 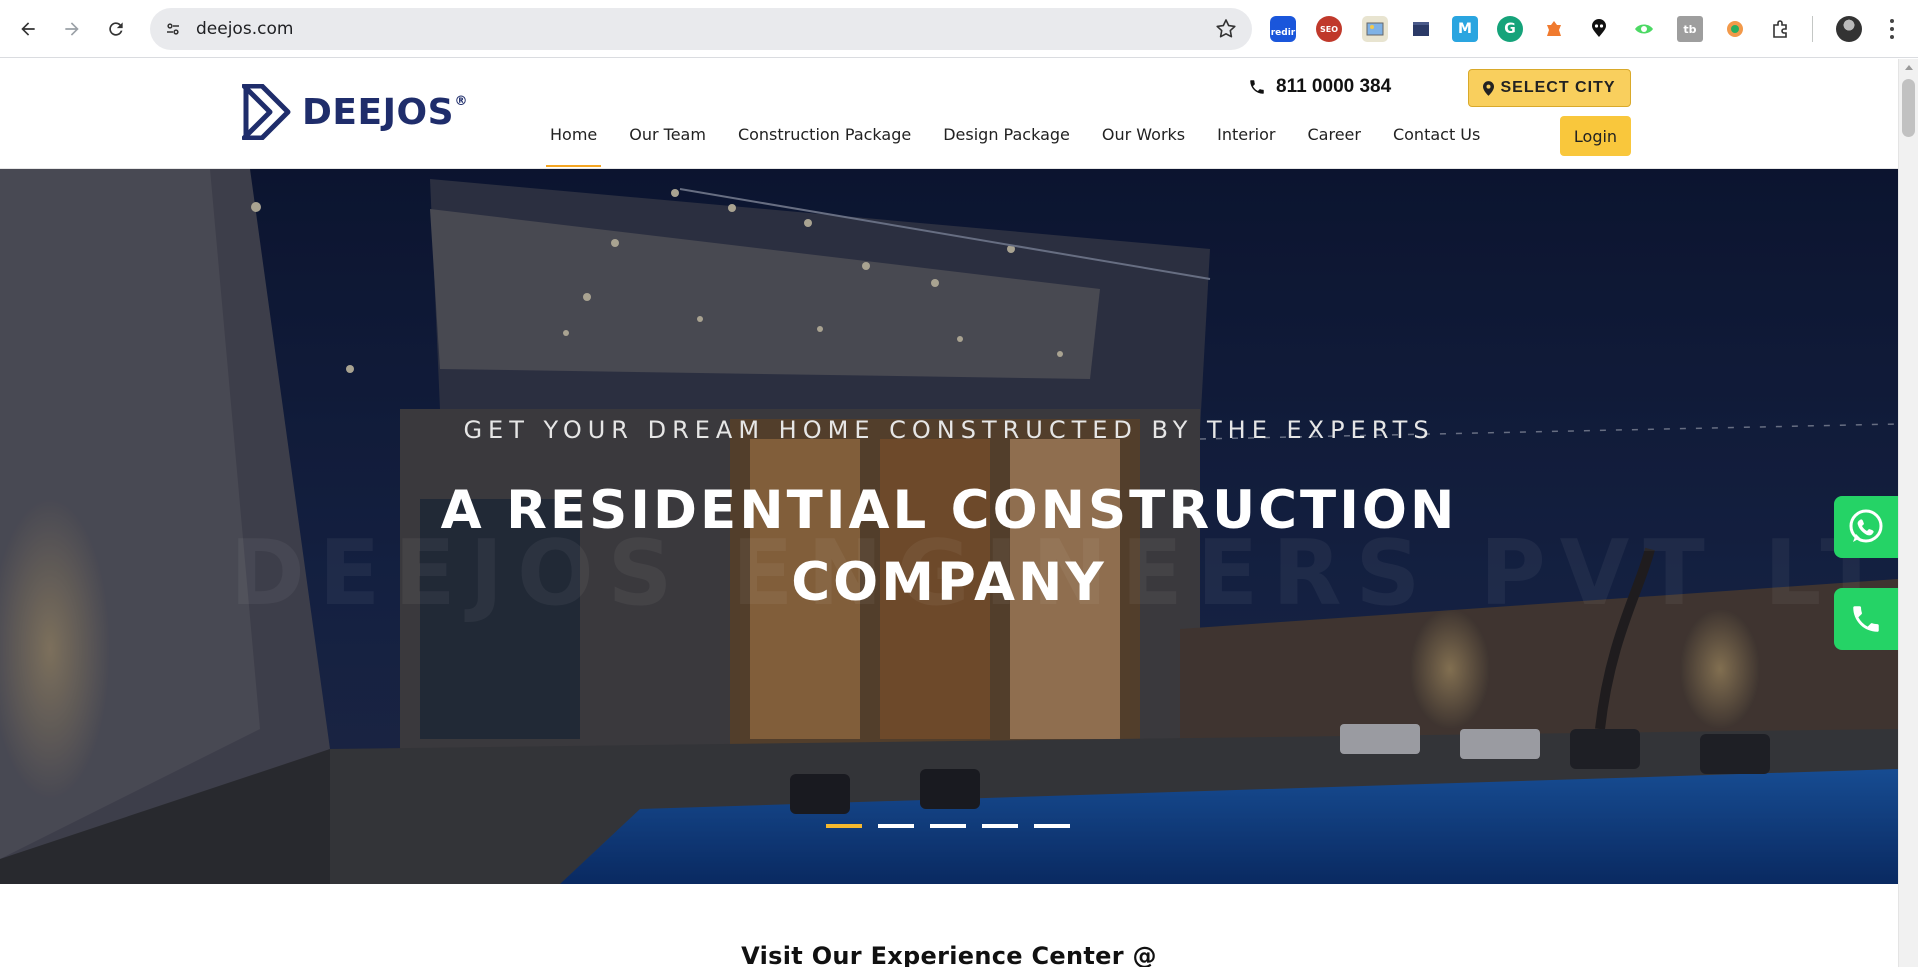 I want to click on deejos-logo-icon, so click(x=266, y=112).